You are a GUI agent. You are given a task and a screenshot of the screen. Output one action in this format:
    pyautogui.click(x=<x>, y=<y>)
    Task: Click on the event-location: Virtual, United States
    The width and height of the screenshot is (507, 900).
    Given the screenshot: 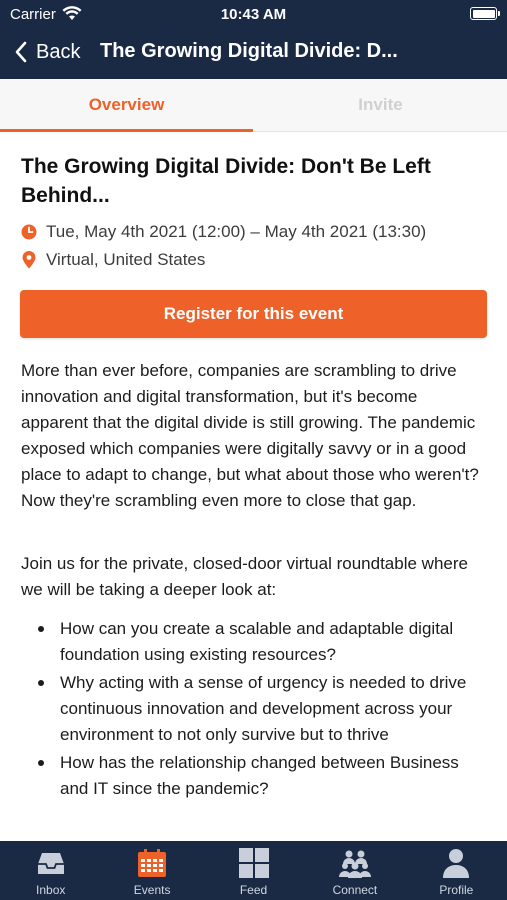 What is the action you would take?
    pyautogui.click(x=126, y=259)
    